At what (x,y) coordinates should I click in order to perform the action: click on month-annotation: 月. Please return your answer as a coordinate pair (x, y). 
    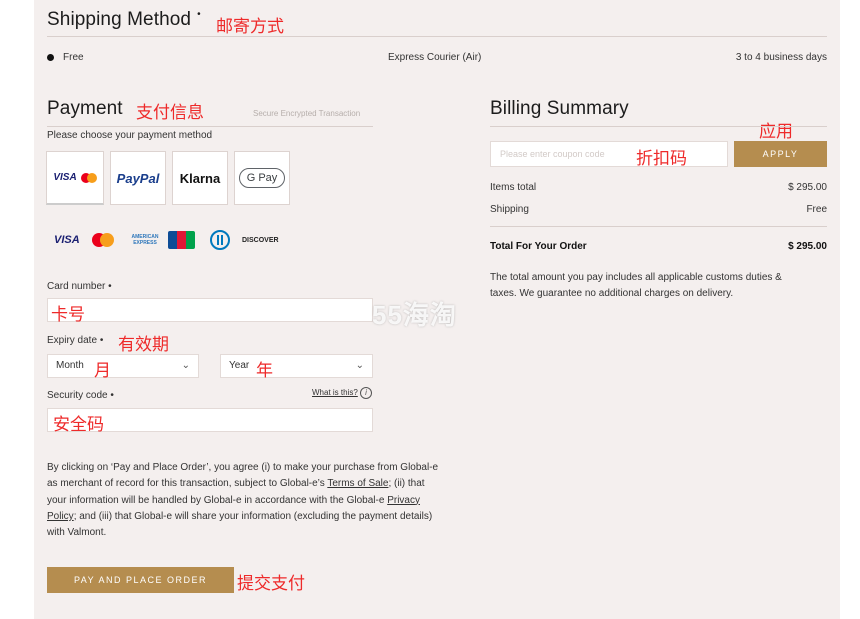
    Looking at the image, I should click on (102, 371).